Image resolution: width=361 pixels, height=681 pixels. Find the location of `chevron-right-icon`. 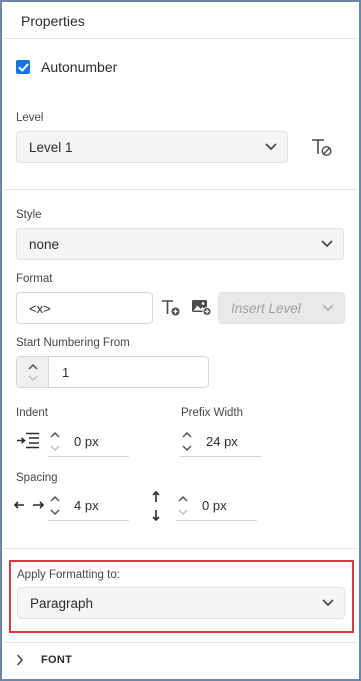

chevron-right-icon is located at coordinates (20, 660).